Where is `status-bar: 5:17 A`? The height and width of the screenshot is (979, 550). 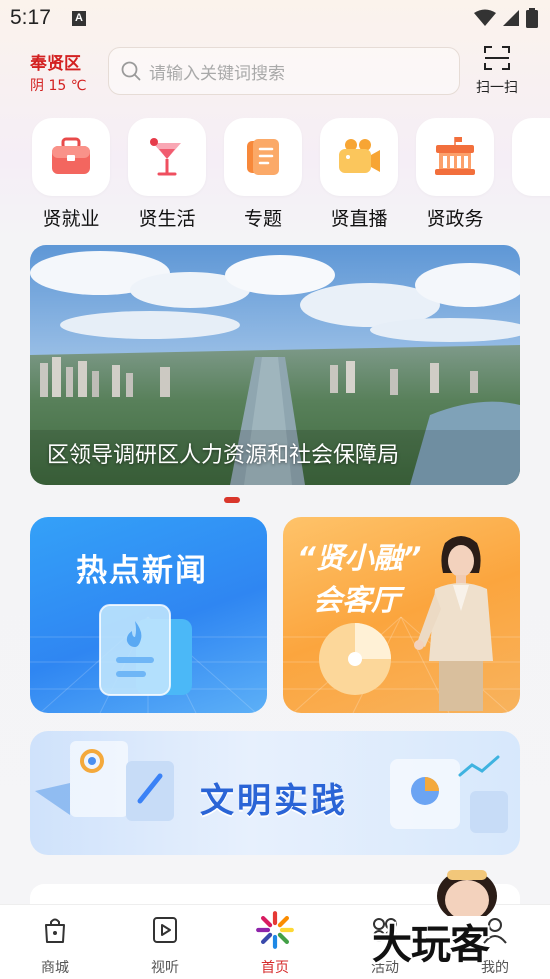 status-bar: 5:17 A is located at coordinates (275, 19).